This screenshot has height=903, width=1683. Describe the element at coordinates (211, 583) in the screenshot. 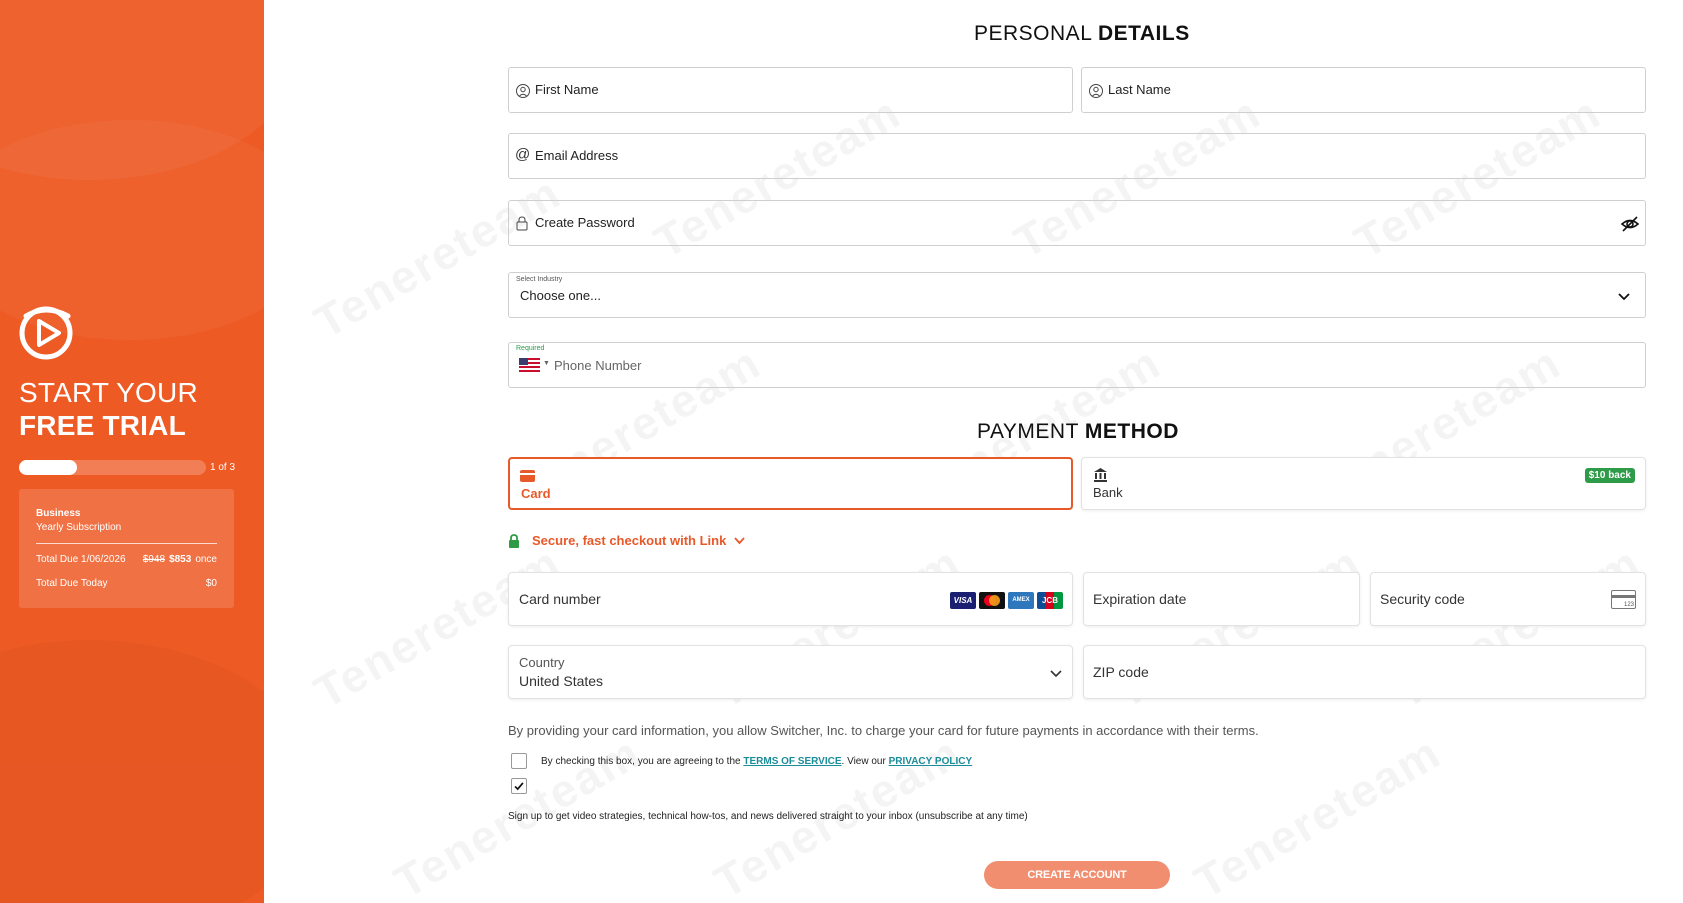

I see `total-today-value: $0` at that location.